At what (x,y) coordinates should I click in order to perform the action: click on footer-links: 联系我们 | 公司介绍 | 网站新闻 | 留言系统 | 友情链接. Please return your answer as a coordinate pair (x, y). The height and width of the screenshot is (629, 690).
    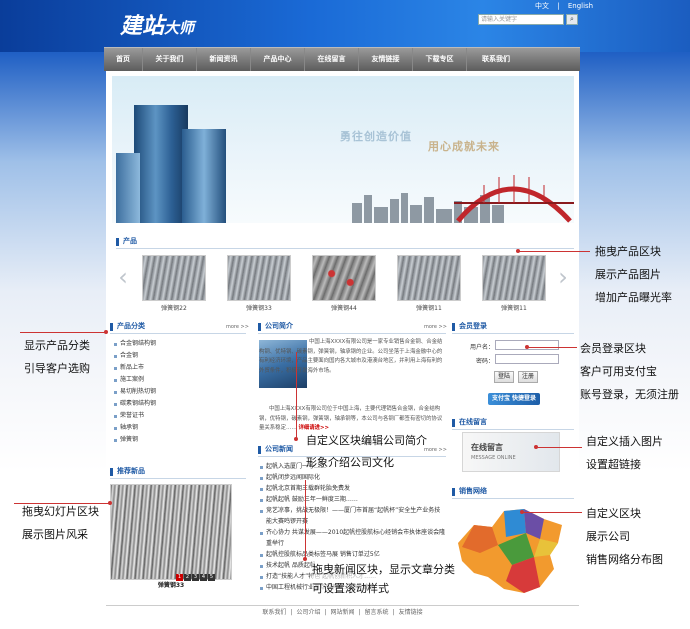
    Looking at the image, I should click on (342, 617).